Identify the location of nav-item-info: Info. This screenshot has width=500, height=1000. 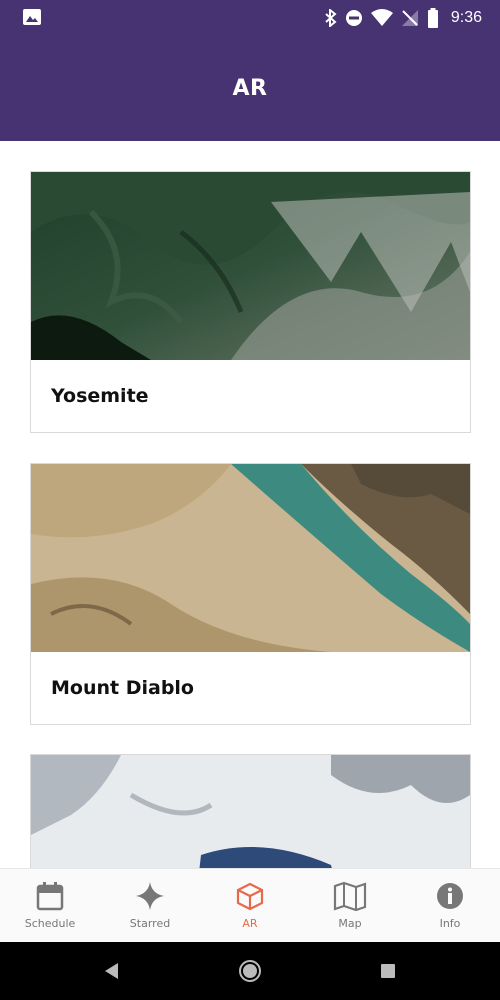
(450, 906).